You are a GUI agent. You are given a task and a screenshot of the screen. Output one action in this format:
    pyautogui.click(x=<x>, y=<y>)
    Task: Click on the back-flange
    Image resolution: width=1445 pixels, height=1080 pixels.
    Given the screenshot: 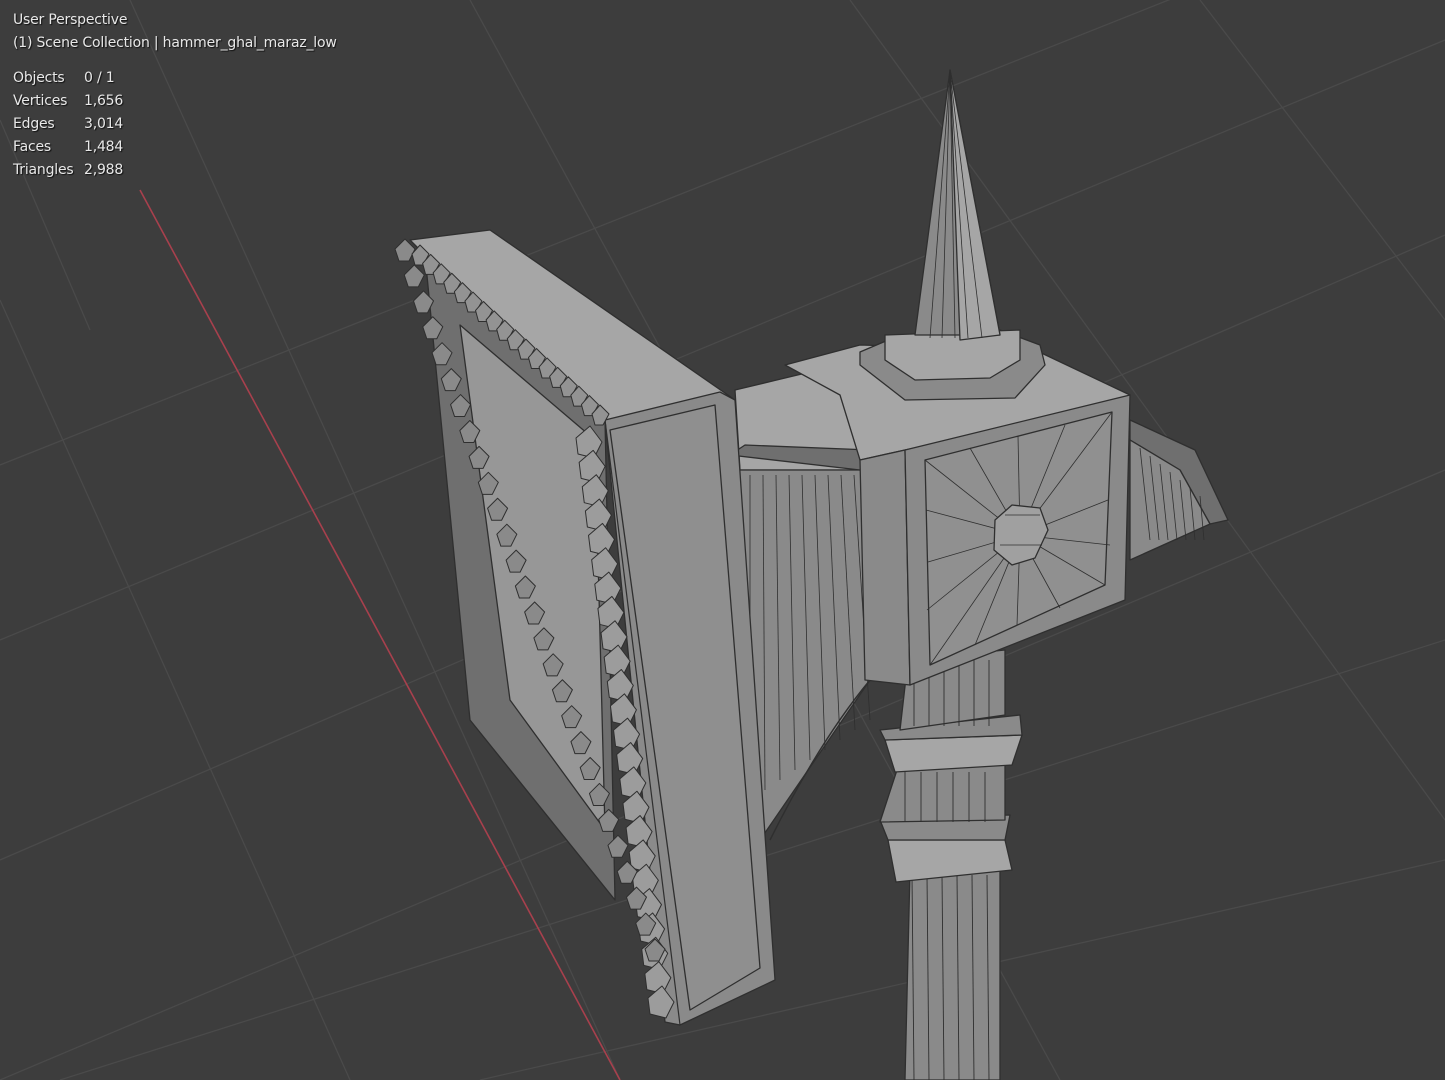 What is the action you would take?
    pyautogui.click(x=1179, y=490)
    